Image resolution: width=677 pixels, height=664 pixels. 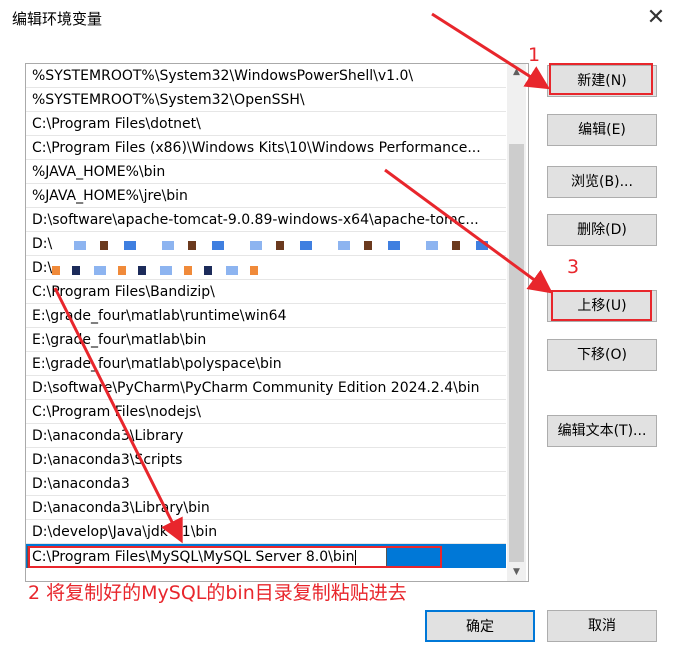 What do you see at coordinates (602, 81) in the screenshot?
I see `new-button: 新建(N)` at bounding box center [602, 81].